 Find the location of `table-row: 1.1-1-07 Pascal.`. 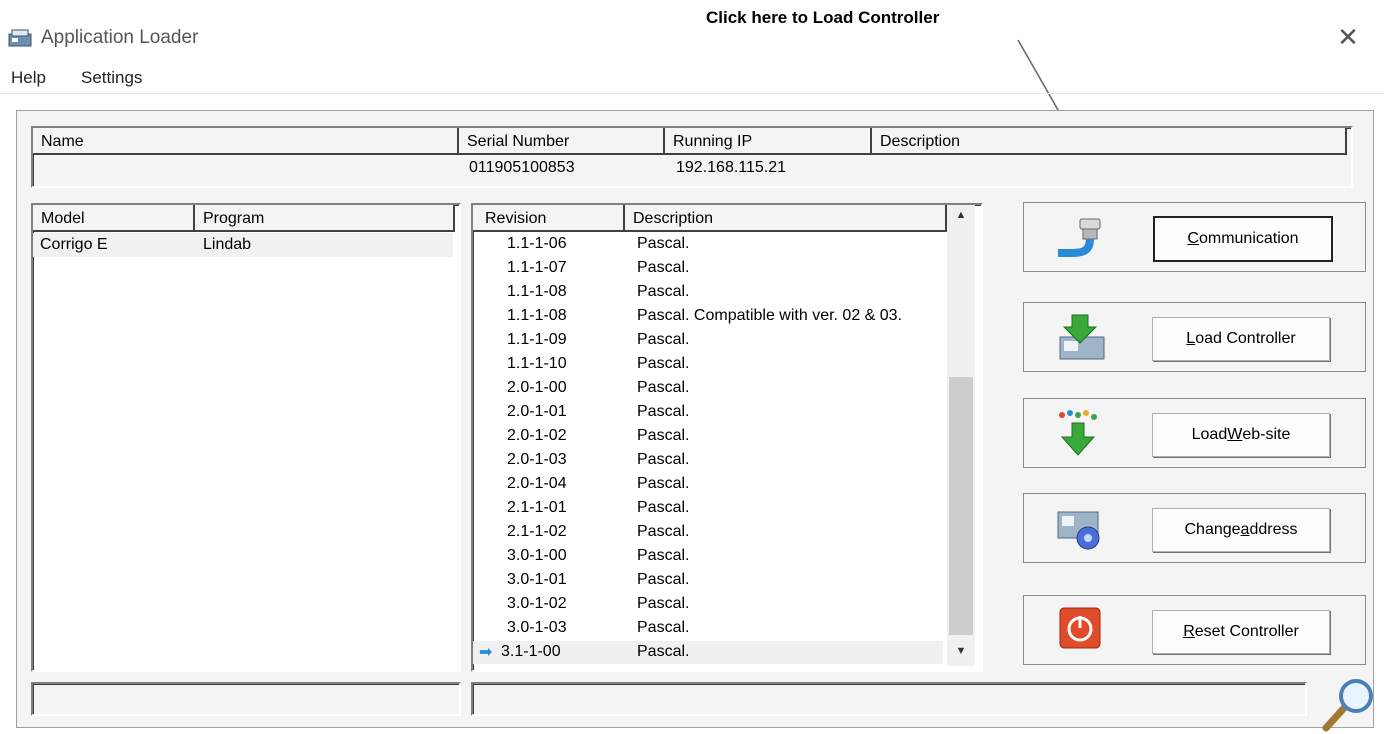

table-row: 1.1-1-07 Pascal. is located at coordinates (708, 268).